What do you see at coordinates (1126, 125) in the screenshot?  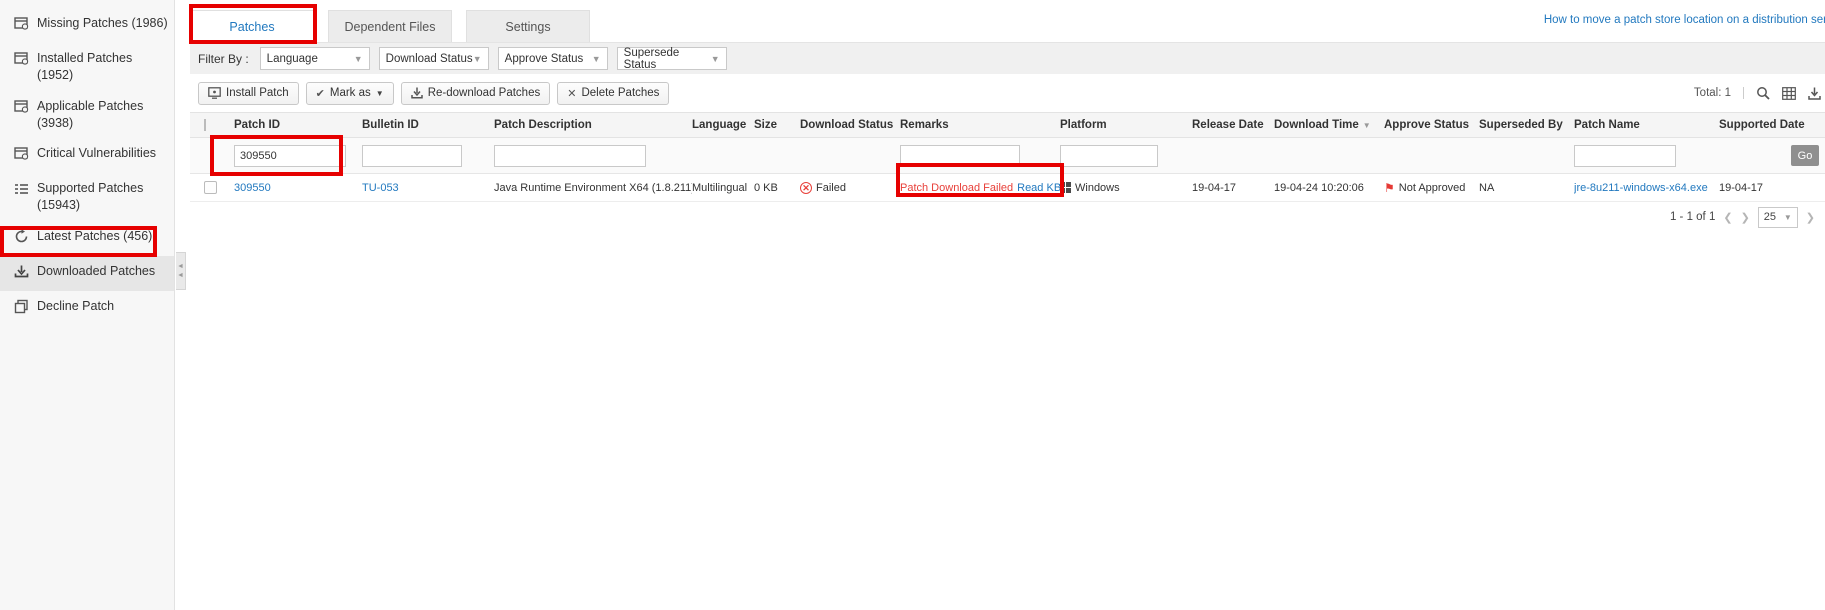 I see `col-platform: Platform` at bounding box center [1126, 125].